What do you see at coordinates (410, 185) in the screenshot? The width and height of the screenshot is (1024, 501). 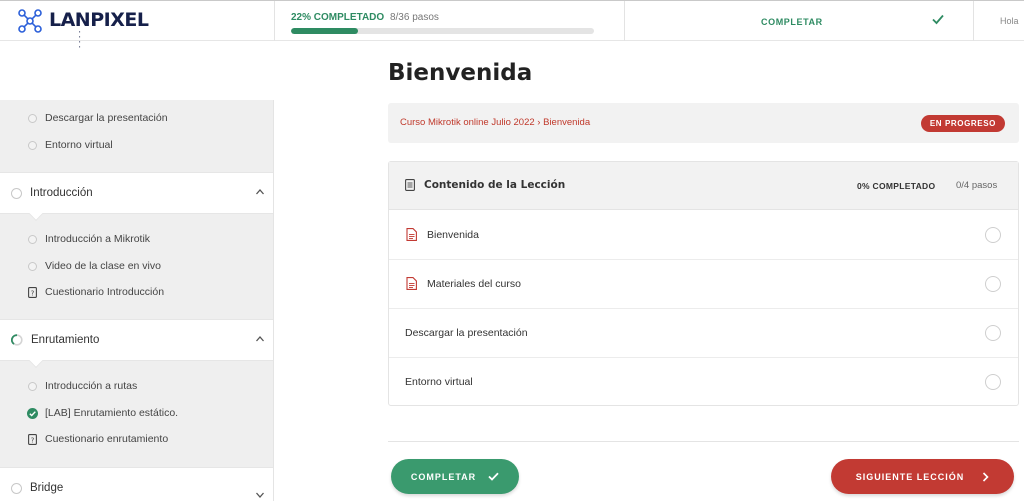 I see `document-icon` at bounding box center [410, 185].